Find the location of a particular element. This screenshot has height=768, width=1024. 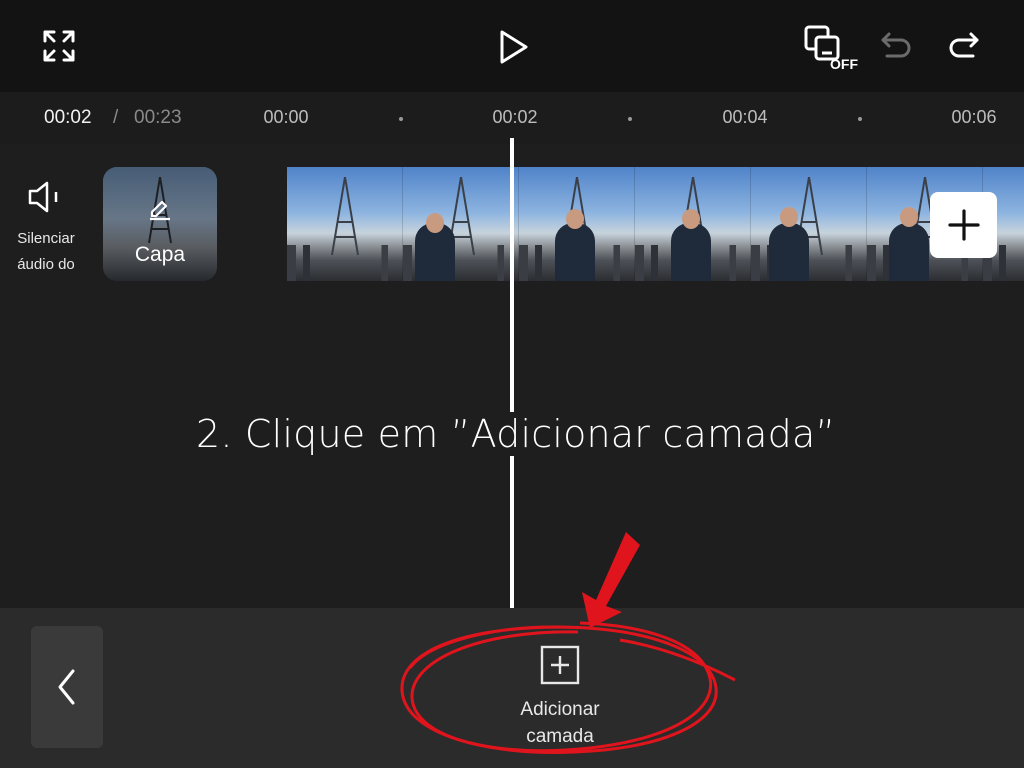

instruction-caption: 2. Clique em ”Adicionar camada” is located at coordinates (516, 434).